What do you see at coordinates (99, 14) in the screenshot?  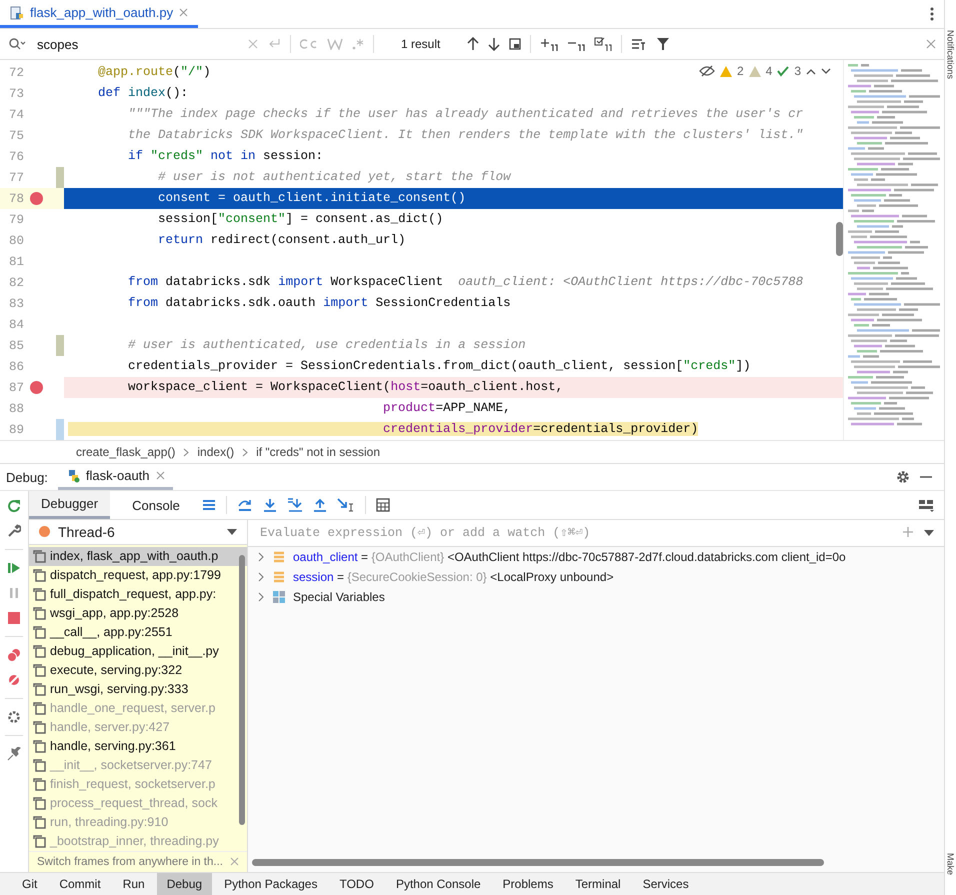 I see `file-tab: flask_app_with_oauth.py` at bounding box center [99, 14].